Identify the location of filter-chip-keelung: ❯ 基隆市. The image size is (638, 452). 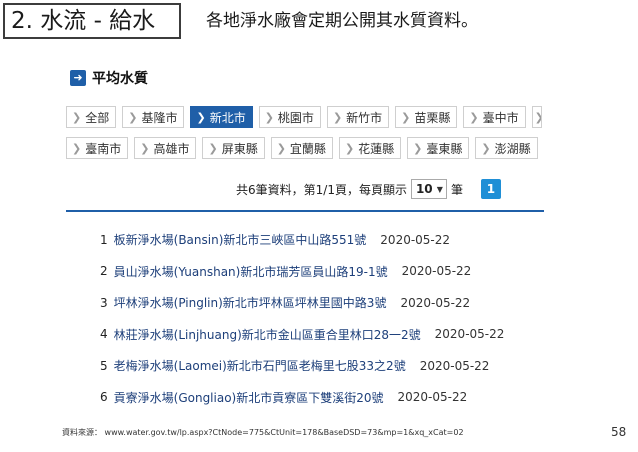
(153, 117).